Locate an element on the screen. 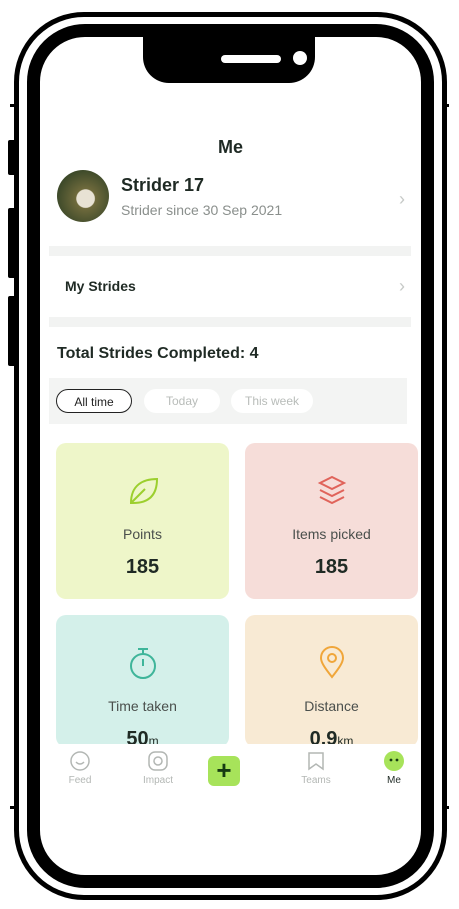  avatar is located at coordinates (83, 196).